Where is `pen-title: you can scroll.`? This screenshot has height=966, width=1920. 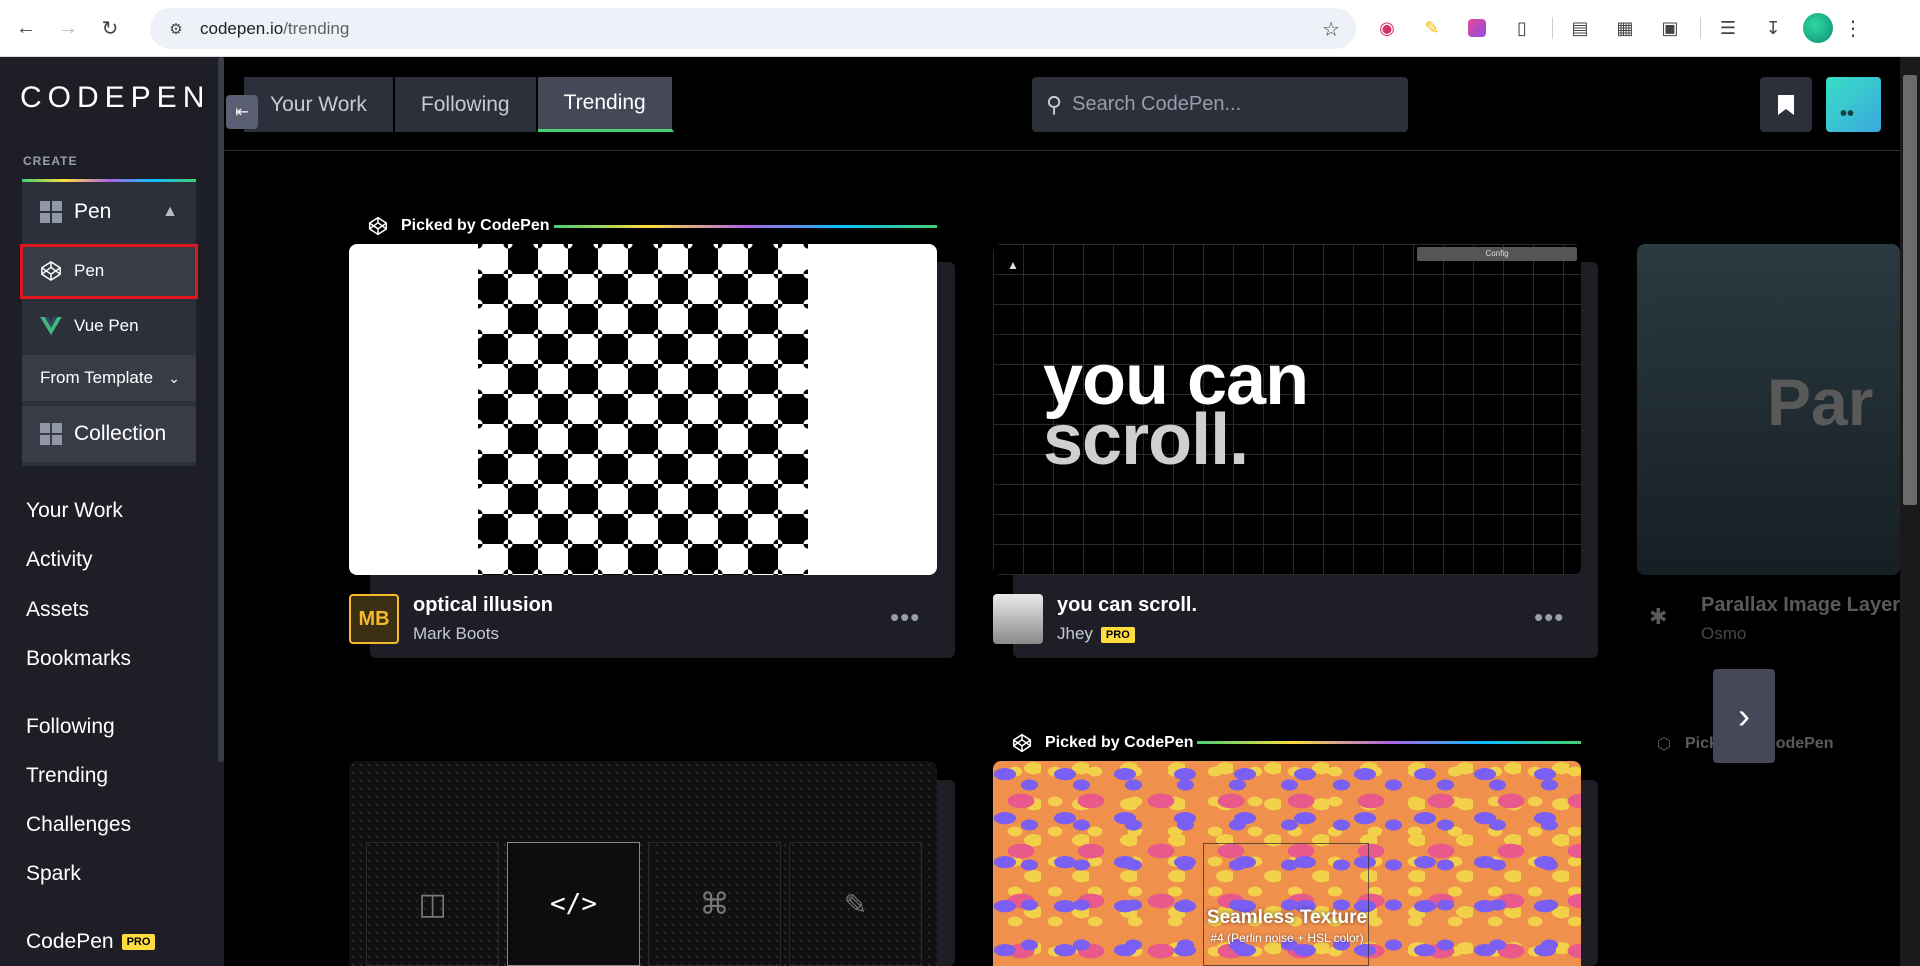 pen-title: you can scroll. is located at coordinates (1127, 605).